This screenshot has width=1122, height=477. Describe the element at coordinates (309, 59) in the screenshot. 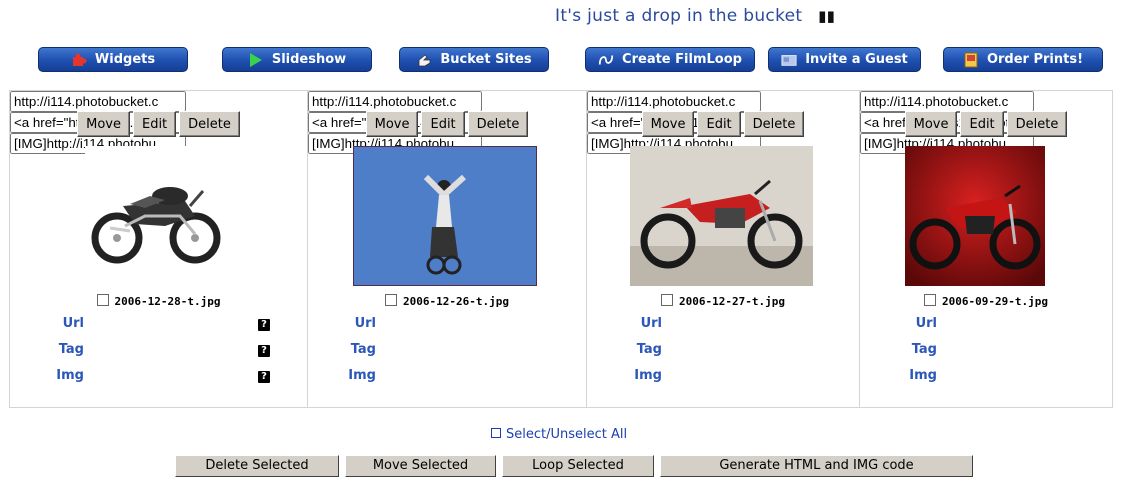

I see `slideshow-label: Slideshow` at that location.